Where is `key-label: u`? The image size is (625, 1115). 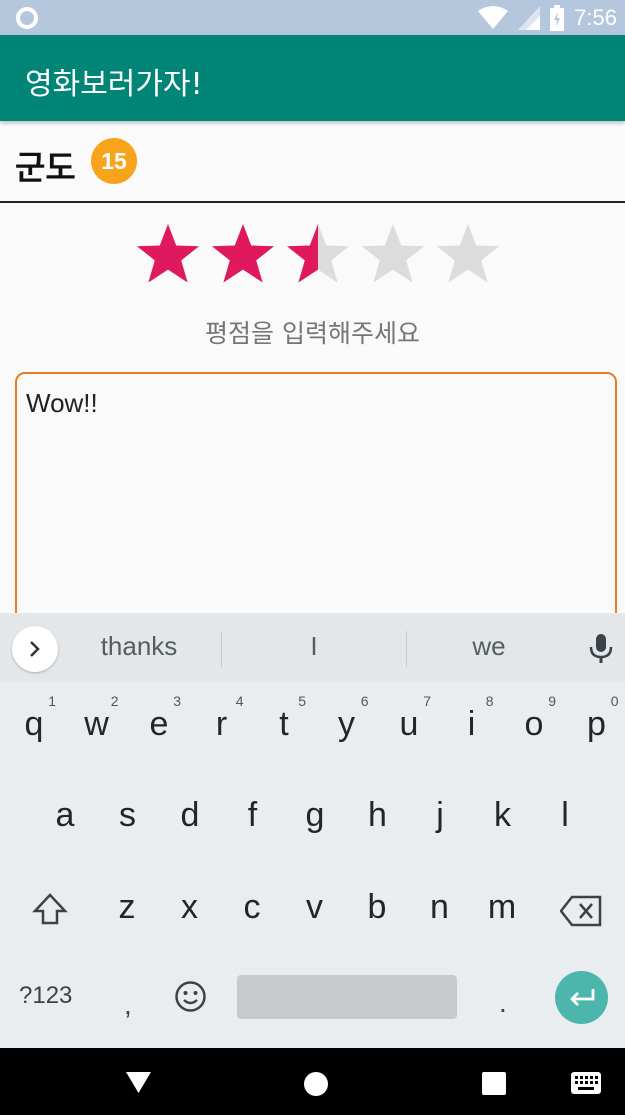
key-label: u is located at coordinates (409, 724).